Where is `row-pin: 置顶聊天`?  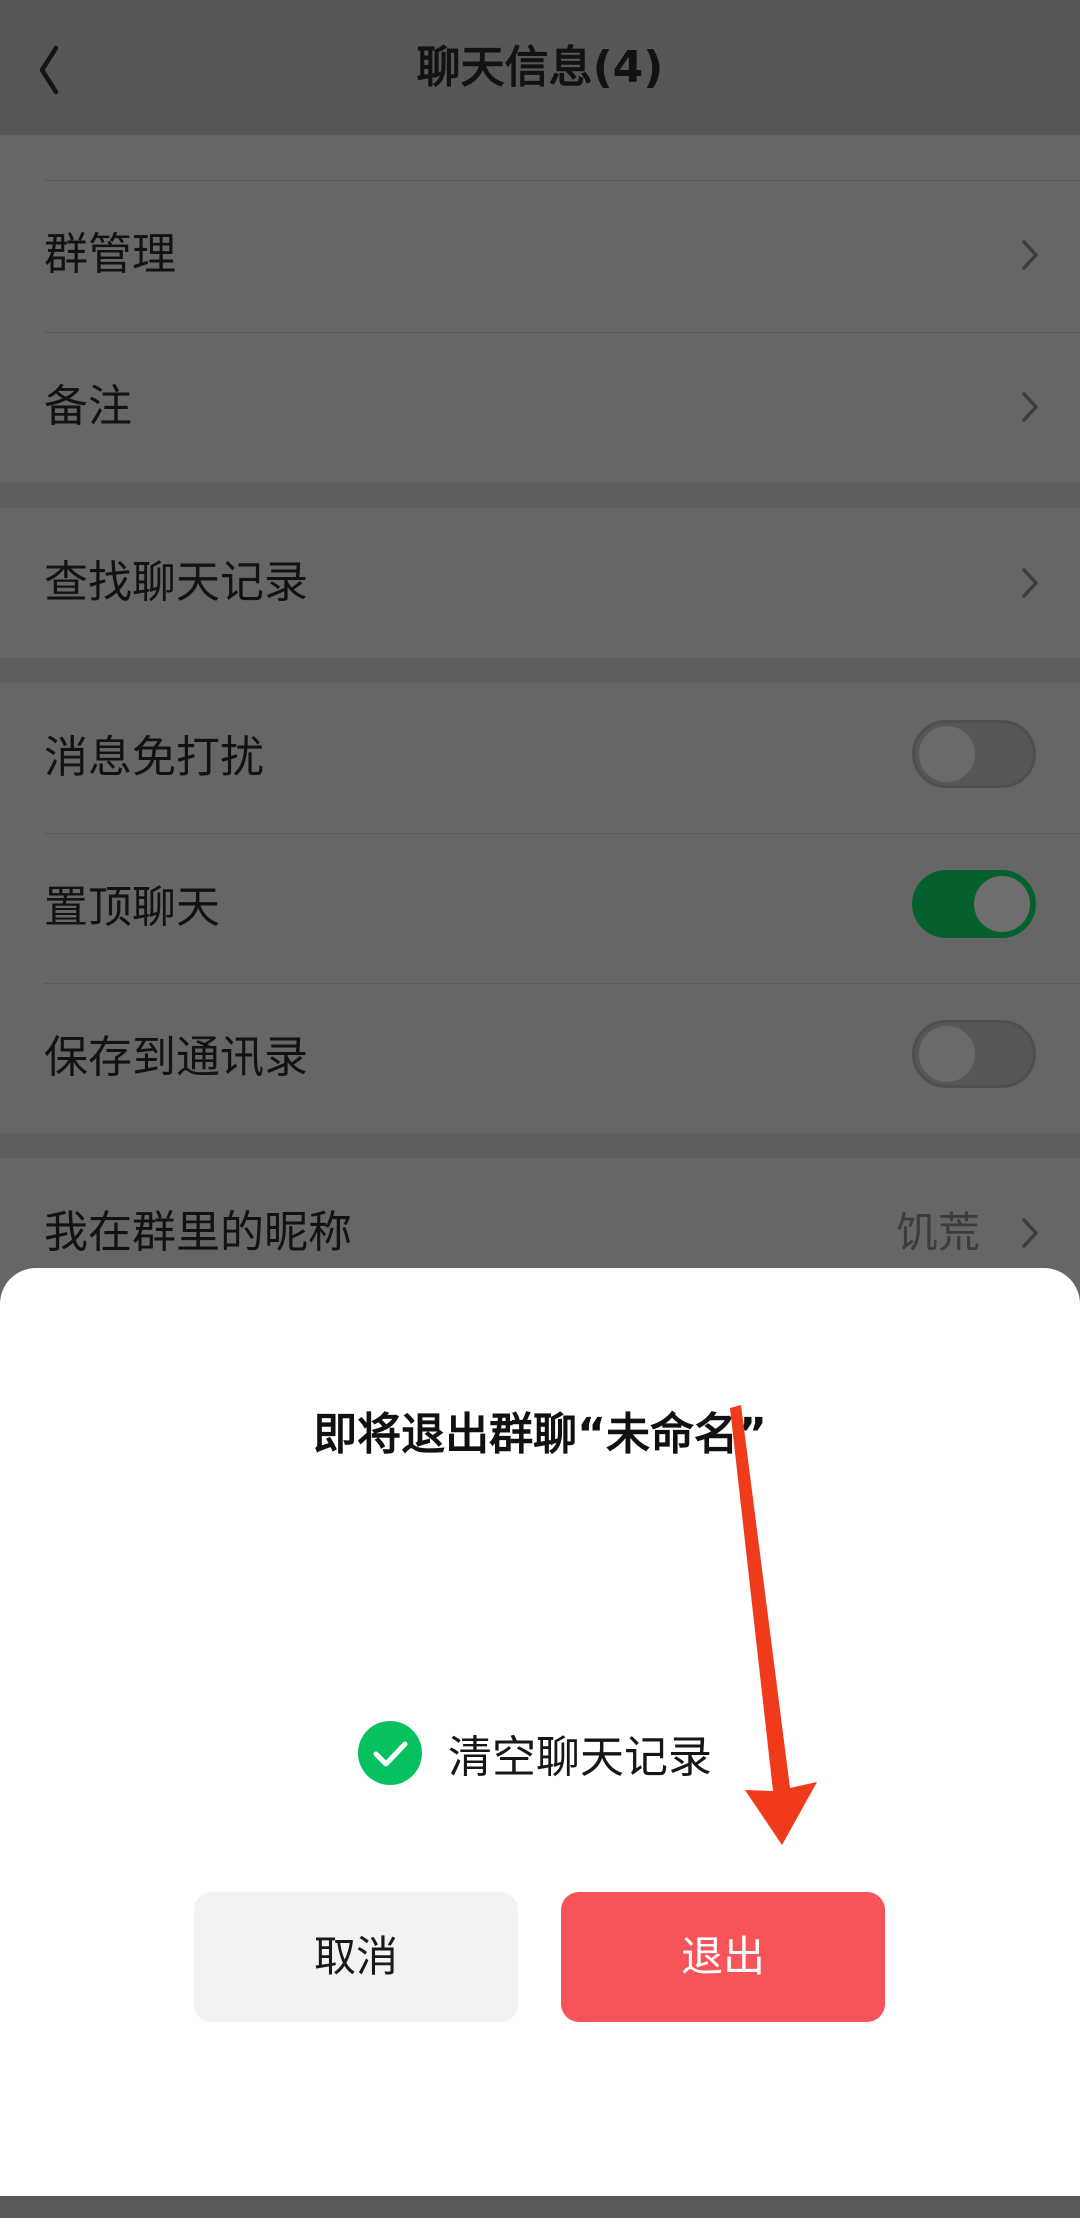 row-pin: 置顶聊天 is located at coordinates (540, 908).